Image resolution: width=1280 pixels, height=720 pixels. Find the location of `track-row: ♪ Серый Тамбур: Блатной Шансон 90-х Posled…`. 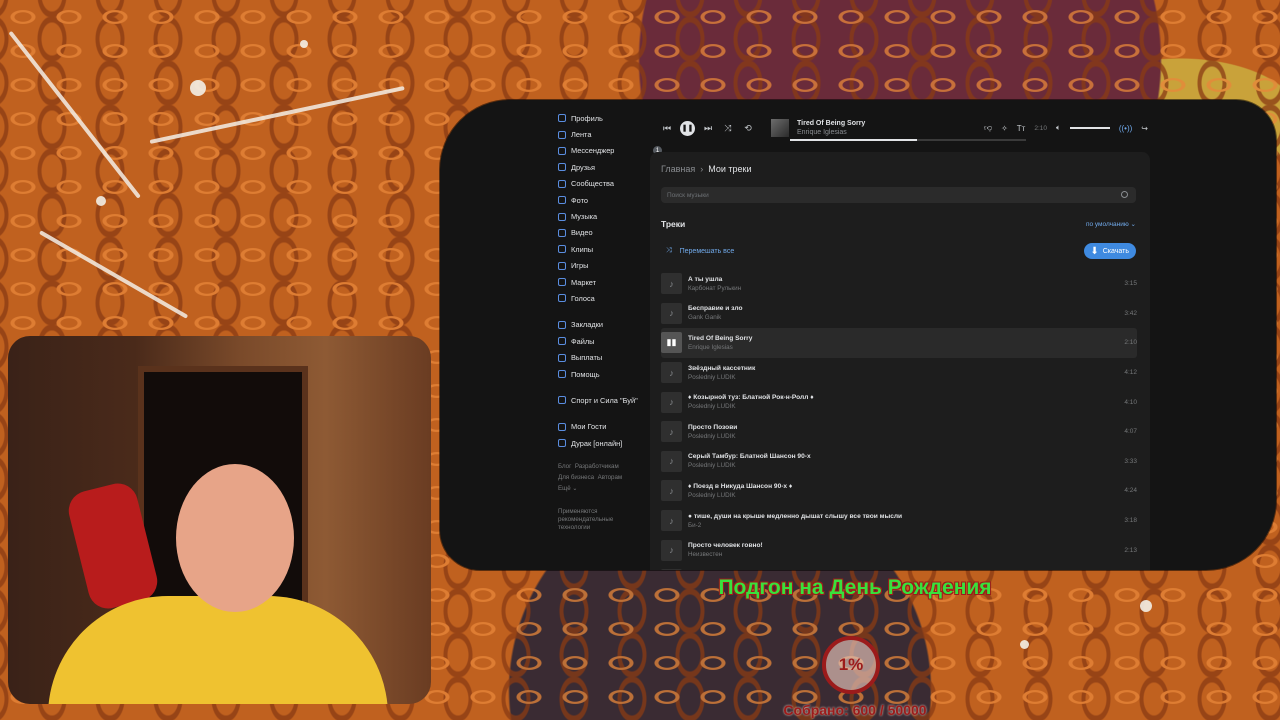

track-row: ♪ Серый Тамбур: Блатной Шансон 90-х Posled… is located at coordinates (899, 462).